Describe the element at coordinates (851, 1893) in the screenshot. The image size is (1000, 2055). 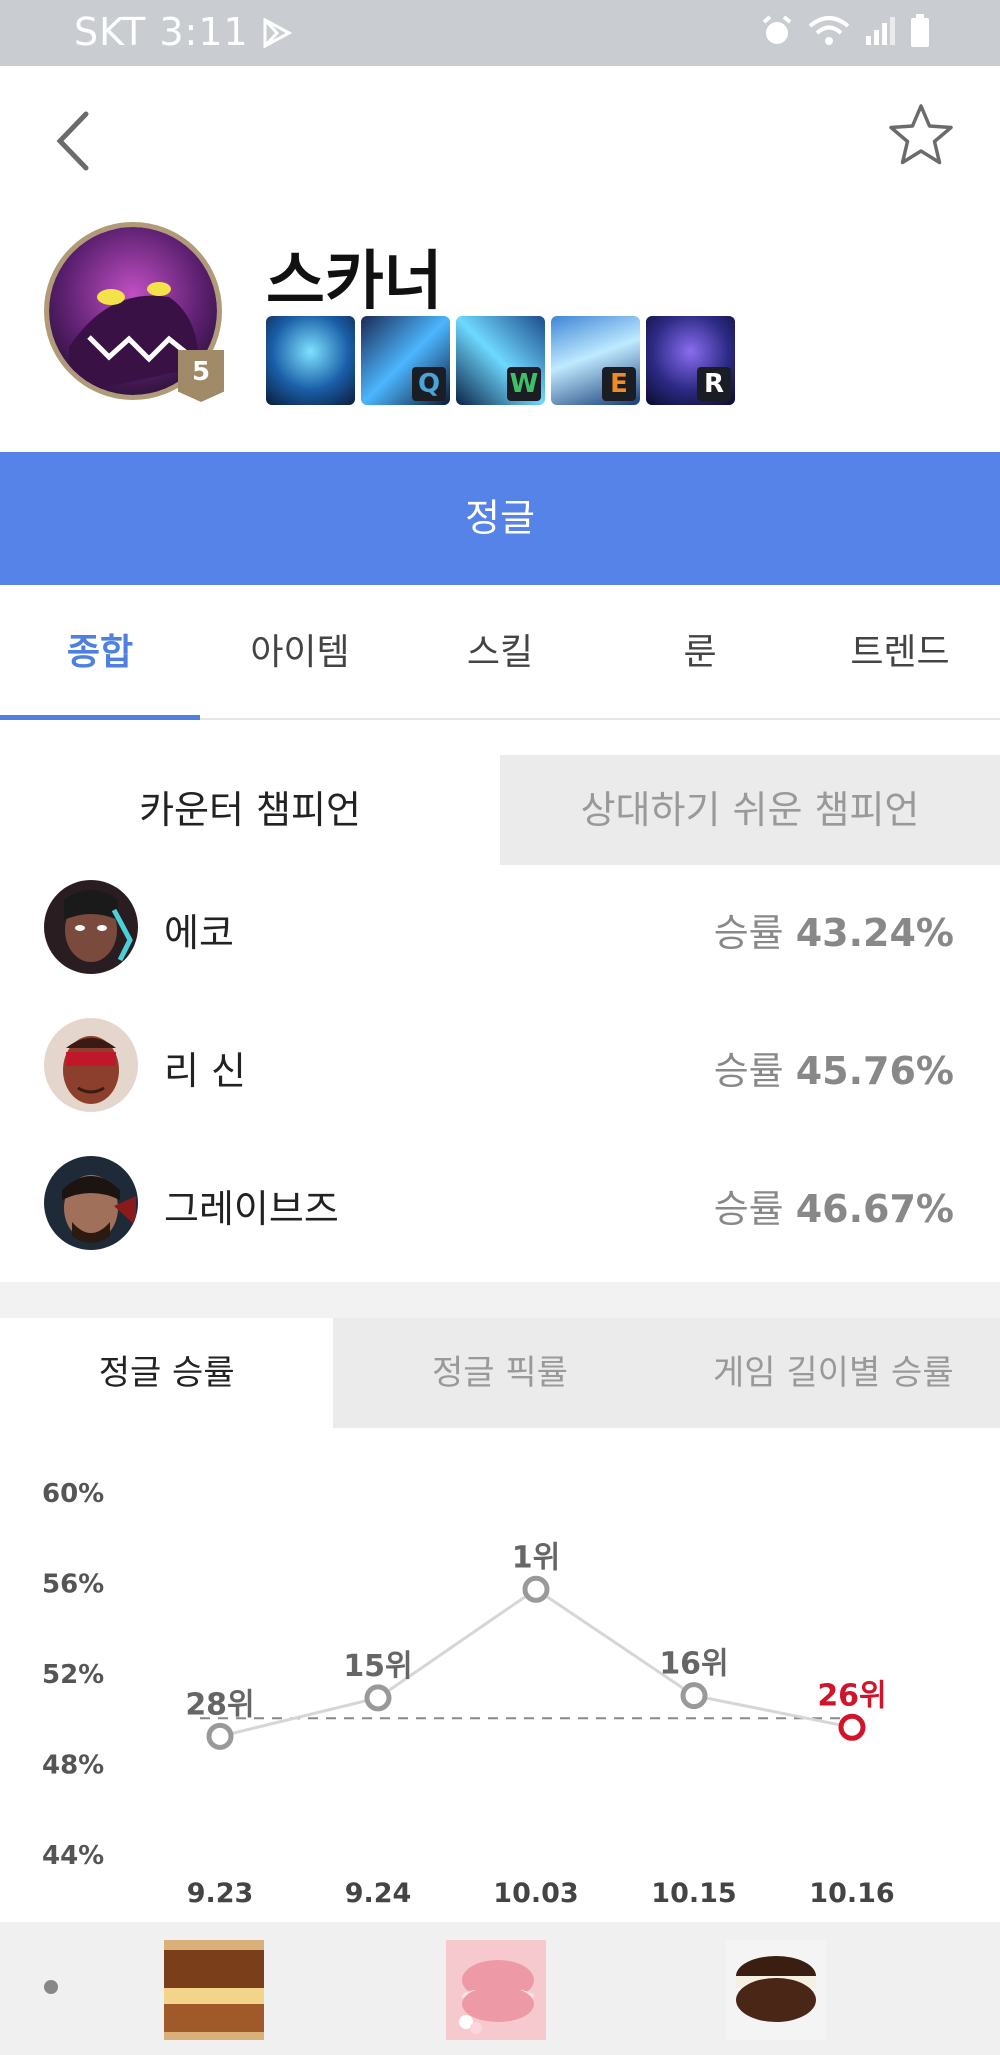
I see `x-tick-label: 10.16` at that location.